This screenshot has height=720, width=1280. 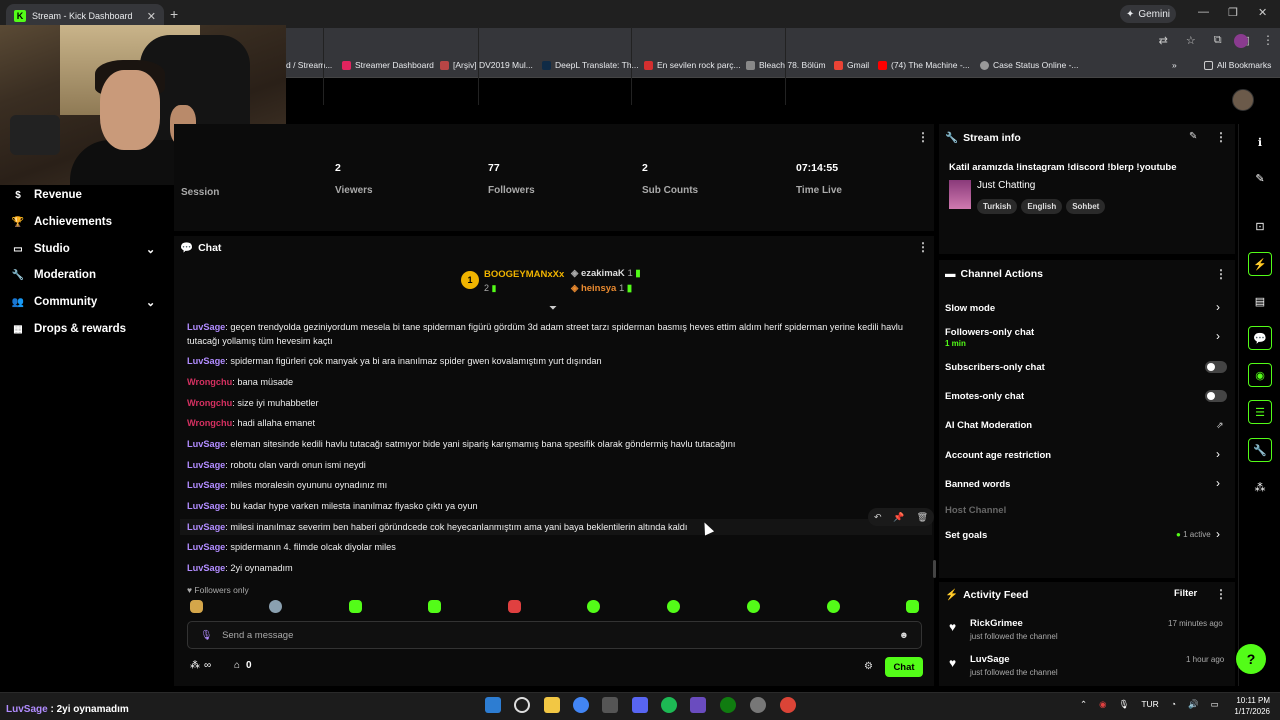 I want to click on activity-menu-icon: ⋮, so click(x=1221, y=594).